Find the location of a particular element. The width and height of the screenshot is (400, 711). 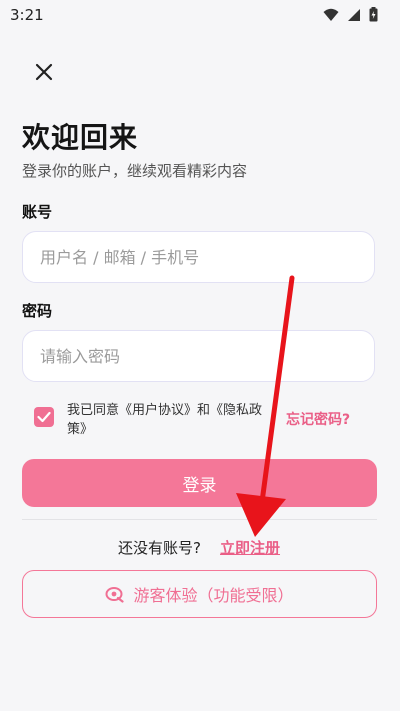

account-field is located at coordinates (198, 257).